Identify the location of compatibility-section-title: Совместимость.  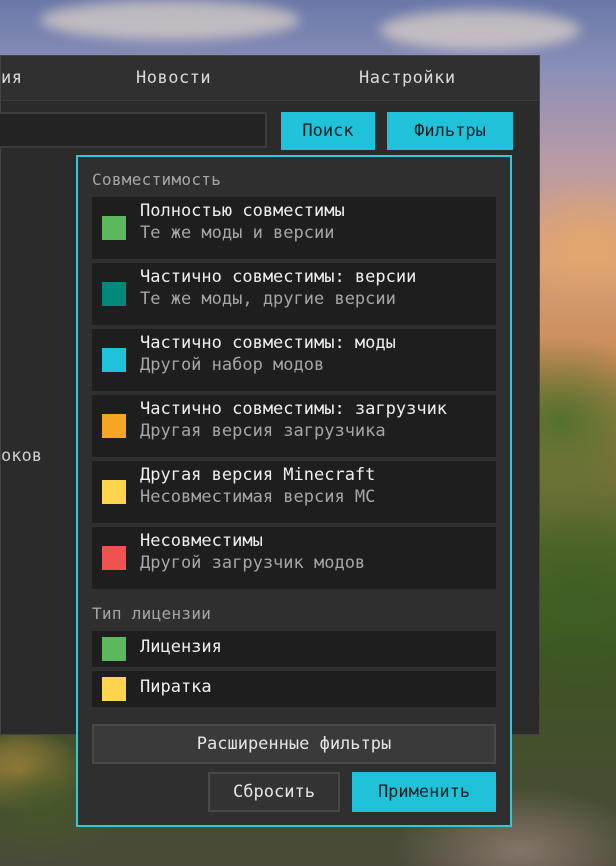
(157, 179).